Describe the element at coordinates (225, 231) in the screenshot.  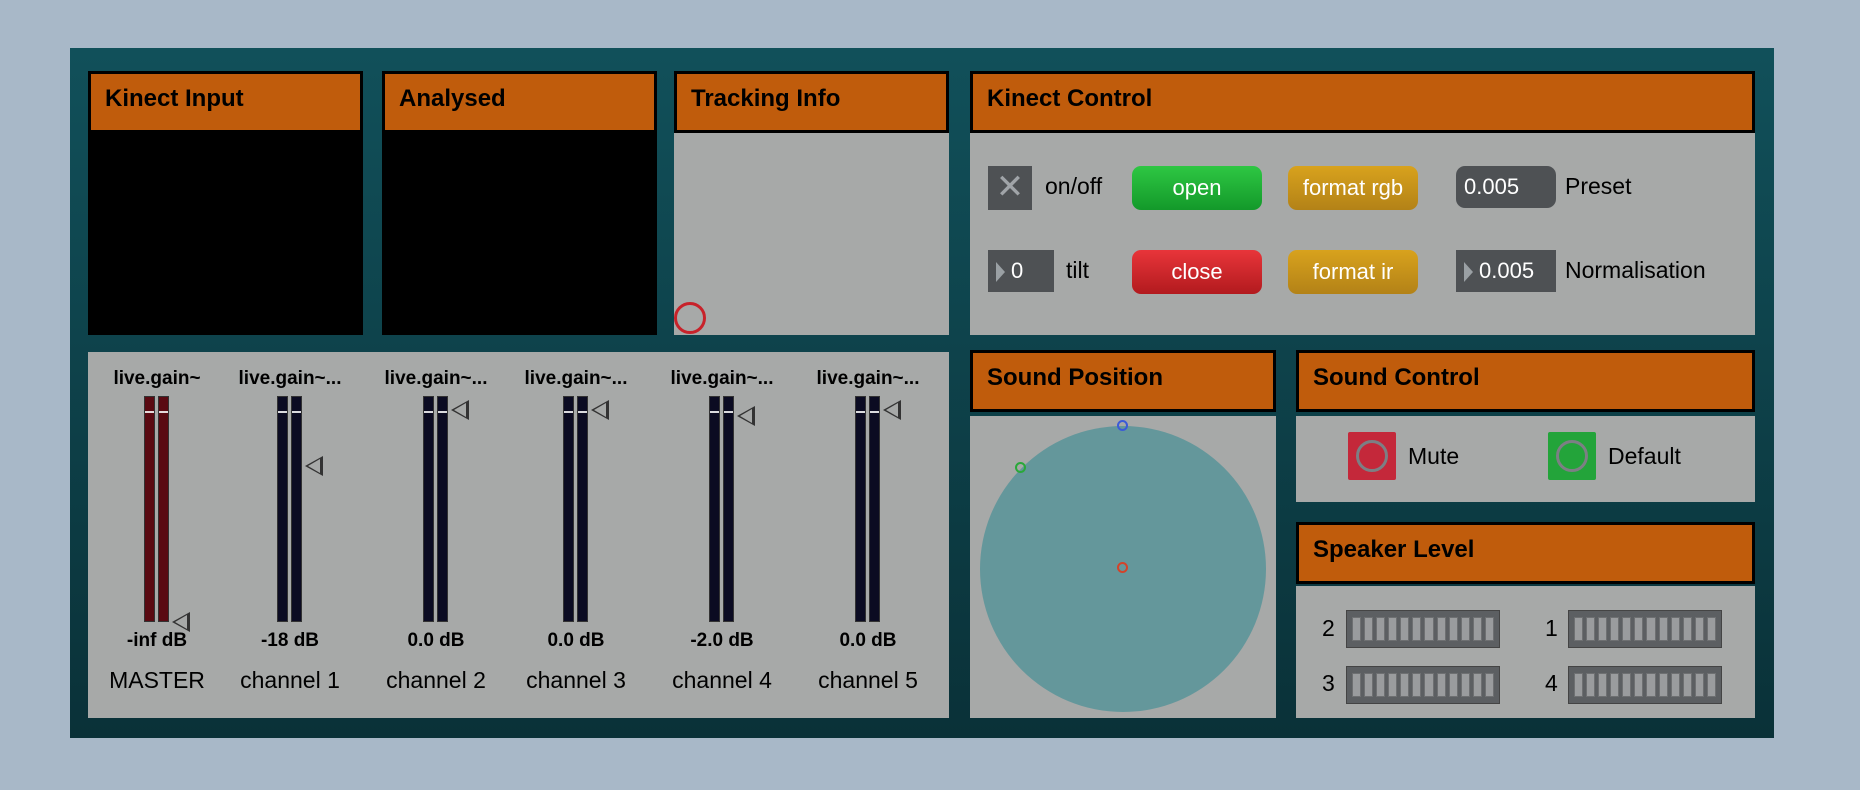
I see `kinect-input-view` at that location.